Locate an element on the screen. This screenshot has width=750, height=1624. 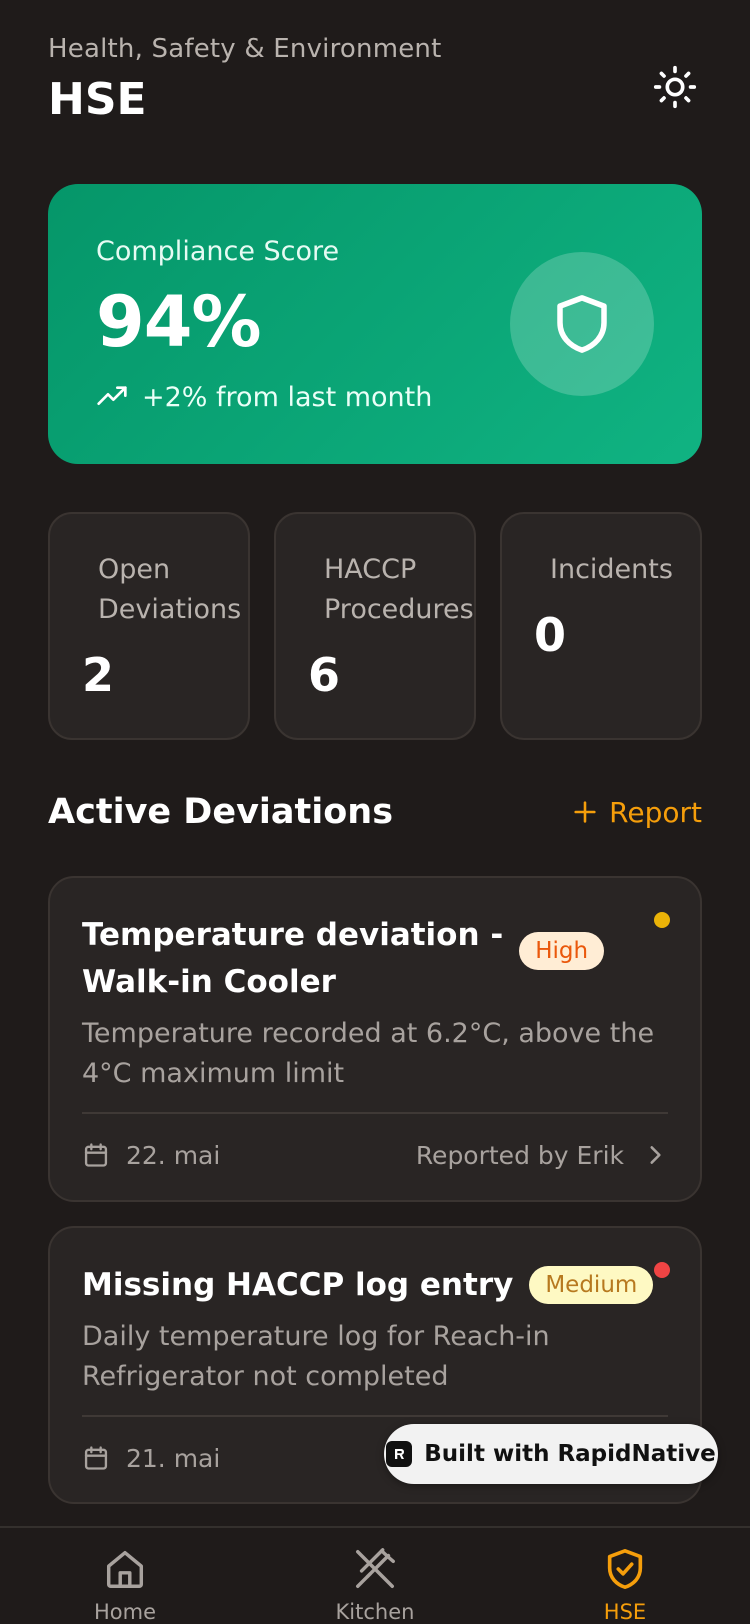
deviation-title: Temperature deviation - Walk-in Cooler is located at coordinates (292, 959).